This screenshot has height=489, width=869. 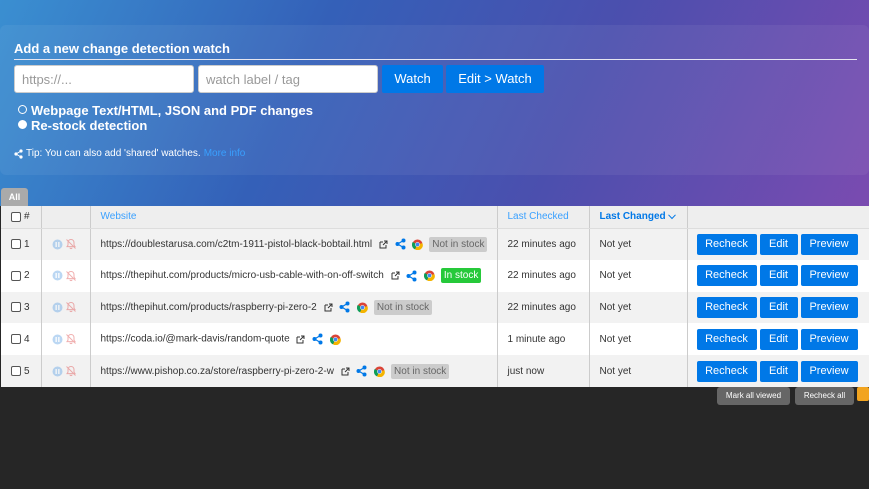 What do you see at coordinates (104, 79) in the screenshot?
I see `url-input` at bounding box center [104, 79].